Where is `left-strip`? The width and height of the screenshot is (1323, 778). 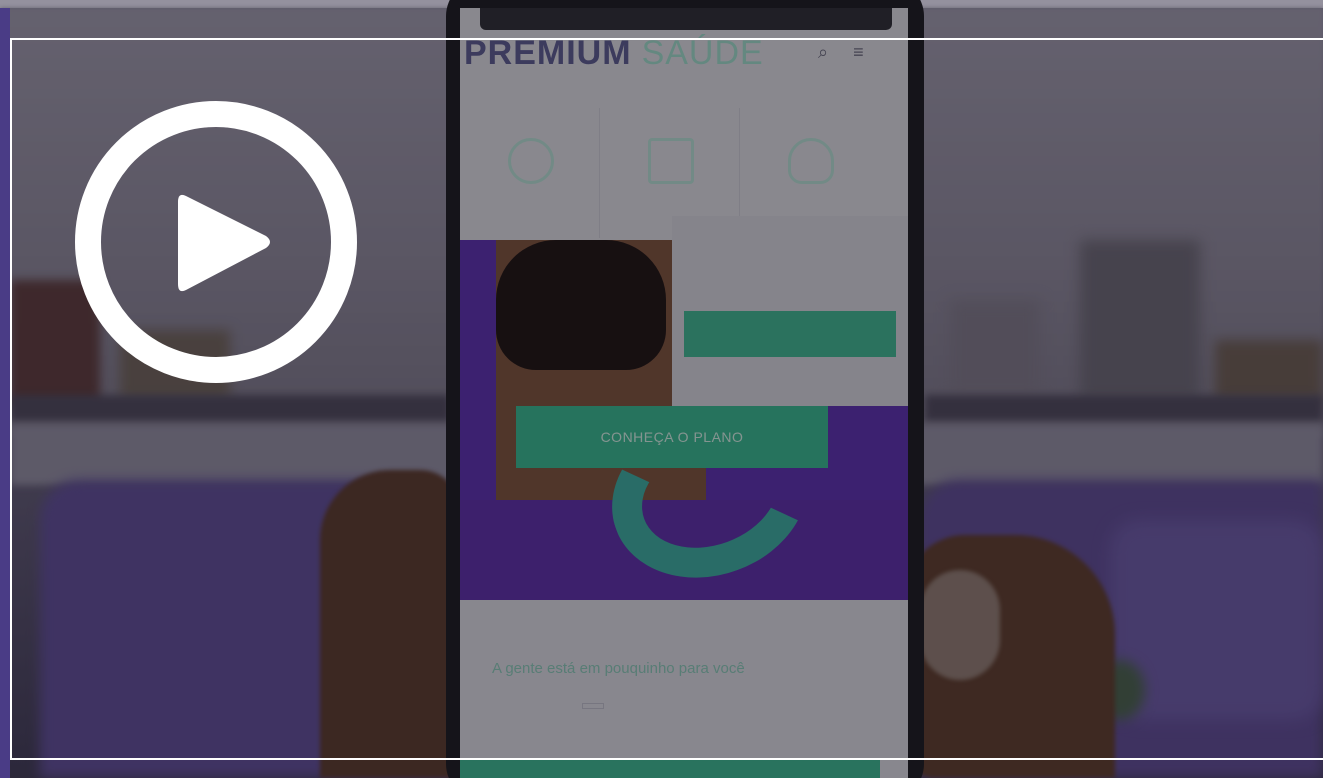 left-strip is located at coordinates (5, 393).